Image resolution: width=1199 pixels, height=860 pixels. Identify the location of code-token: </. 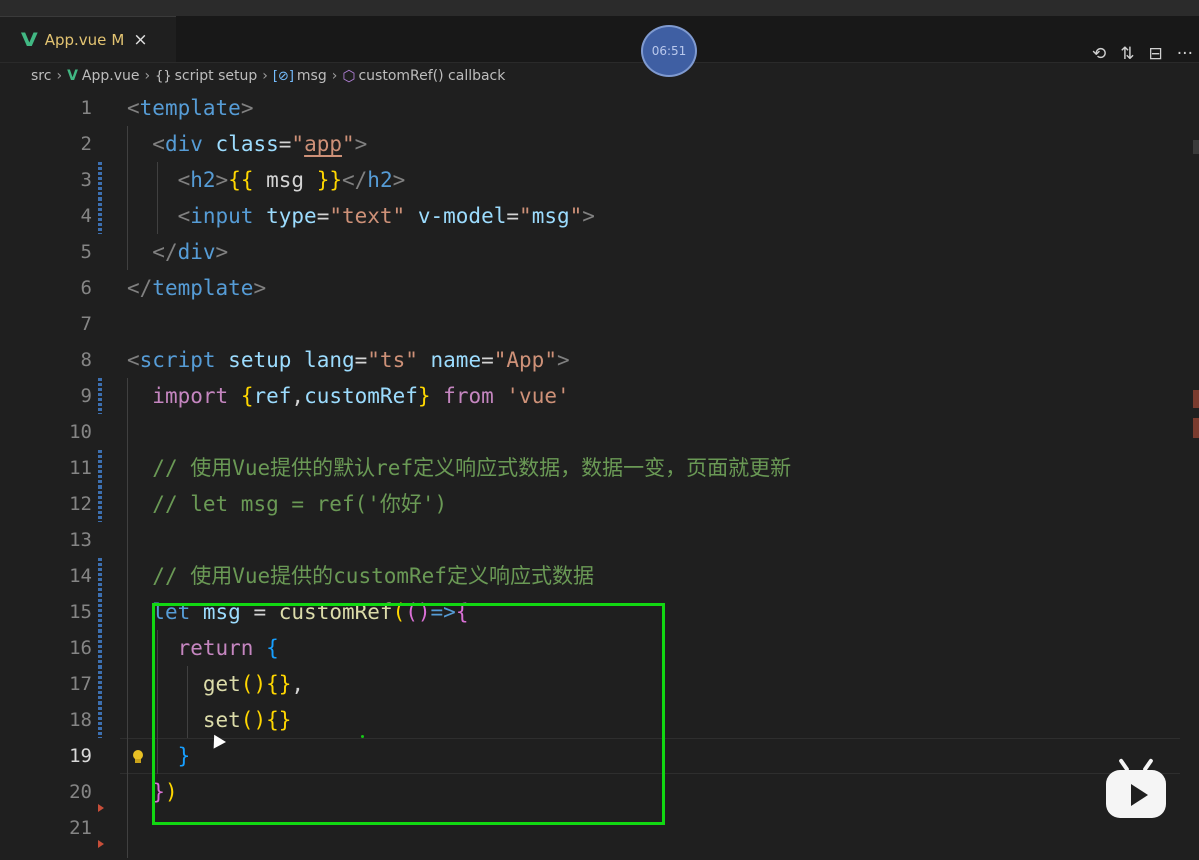
(355, 180).